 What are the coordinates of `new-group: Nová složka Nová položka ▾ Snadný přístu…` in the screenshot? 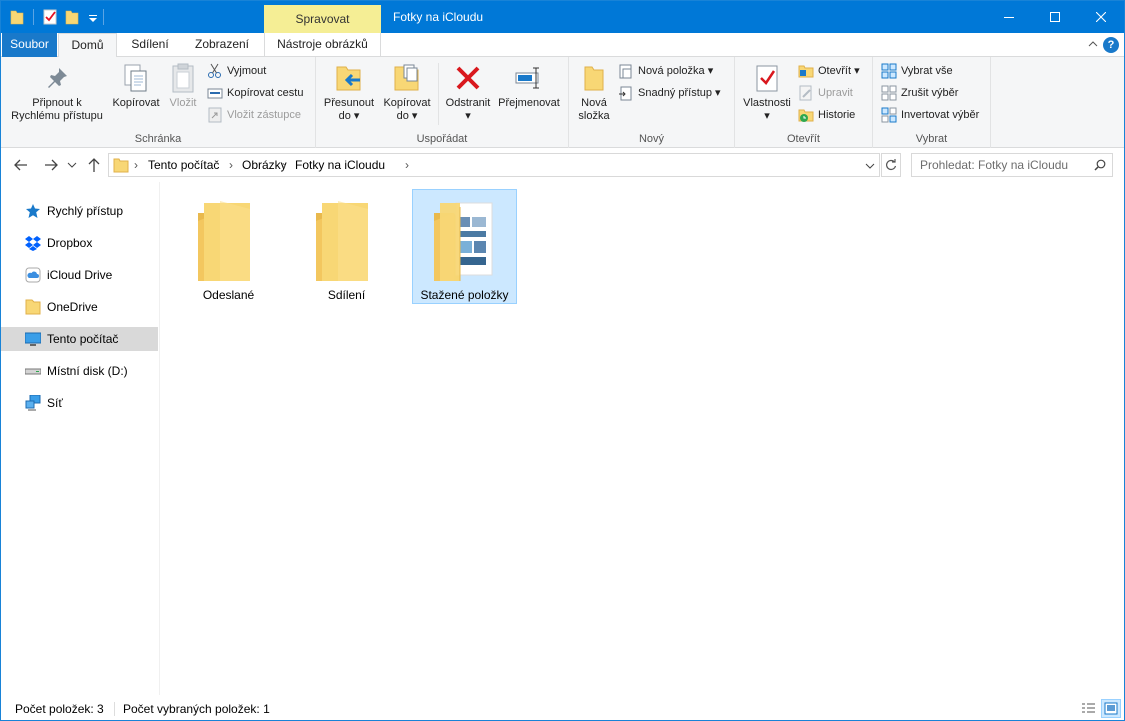 It's located at (652, 102).